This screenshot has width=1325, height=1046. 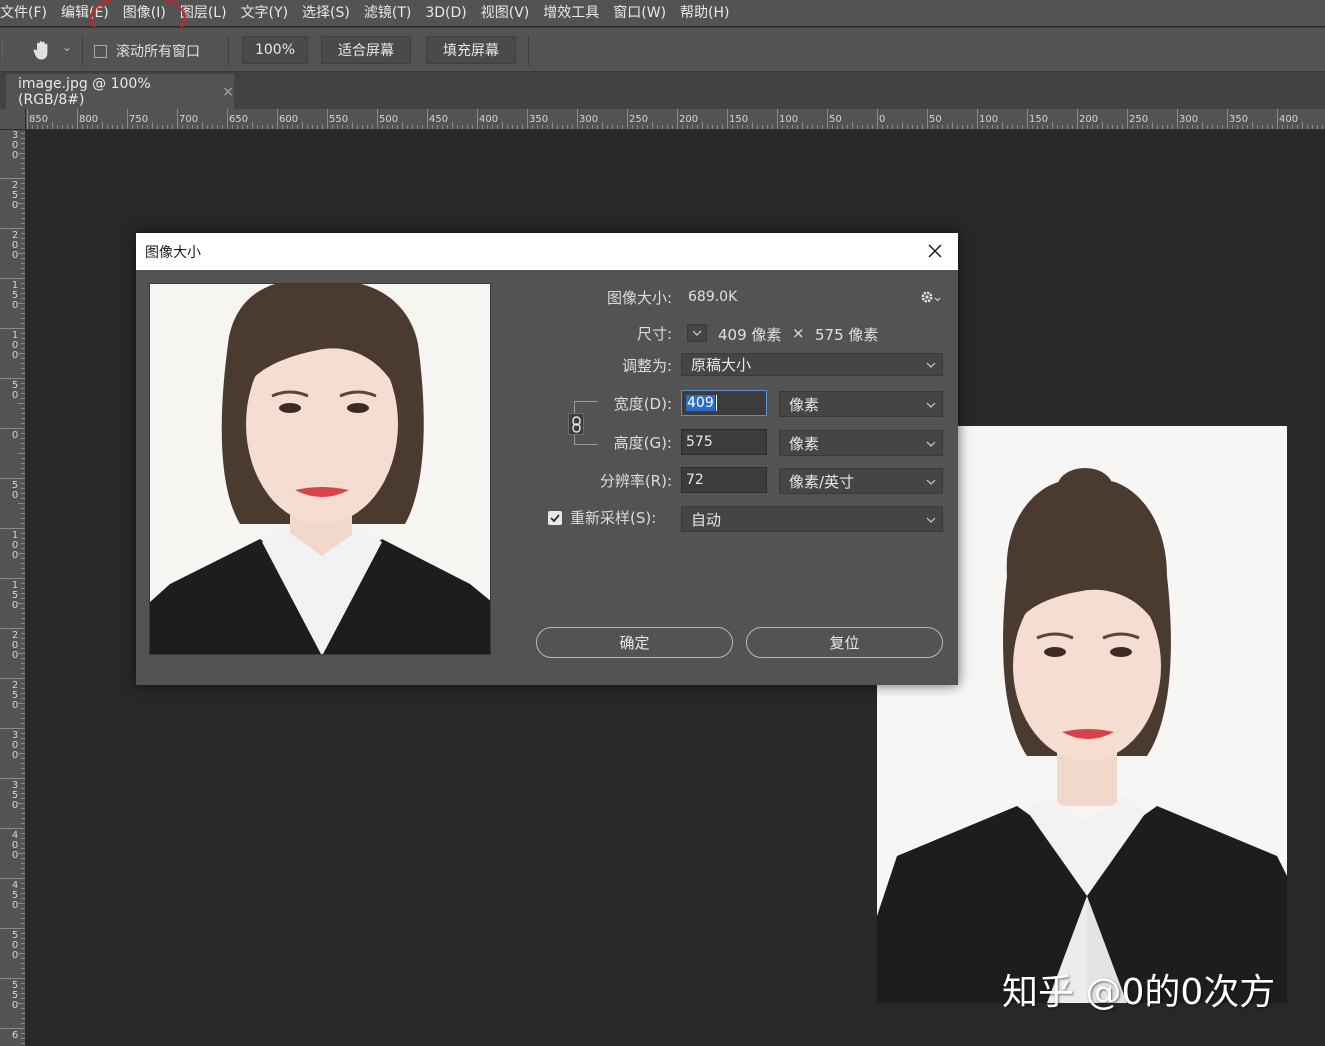 What do you see at coordinates (931, 297) in the screenshot?
I see `gear-icon` at bounding box center [931, 297].